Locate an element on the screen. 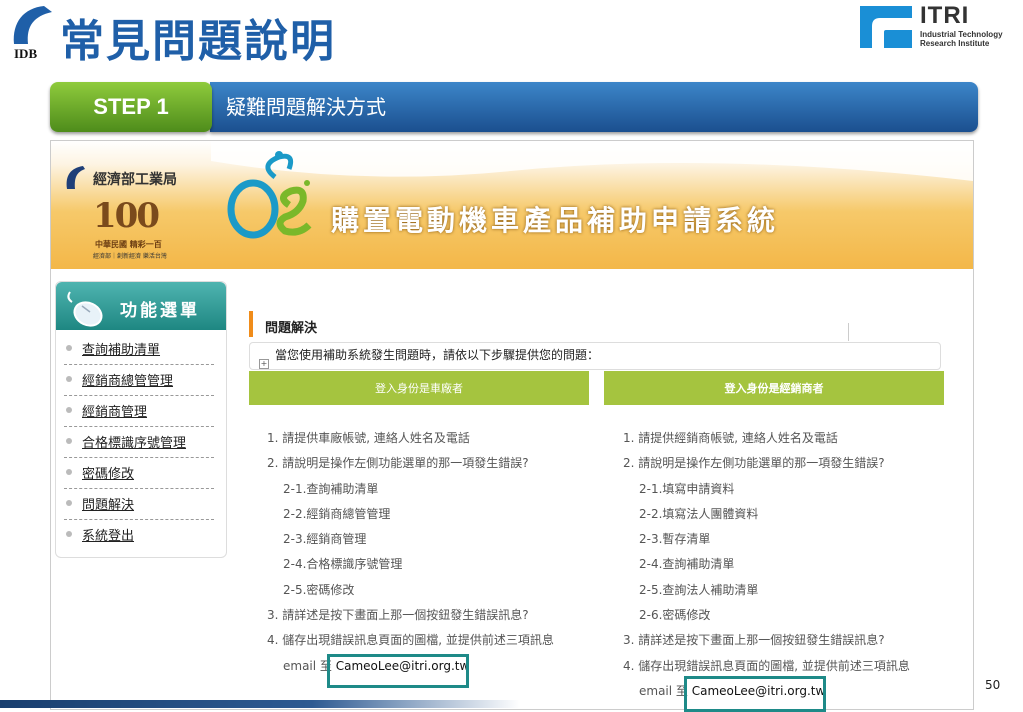 The height and width of the screenshot is (712, 1023). tab-dealer: 登入身份是經銷商者 is located at coordinates (774, 388).